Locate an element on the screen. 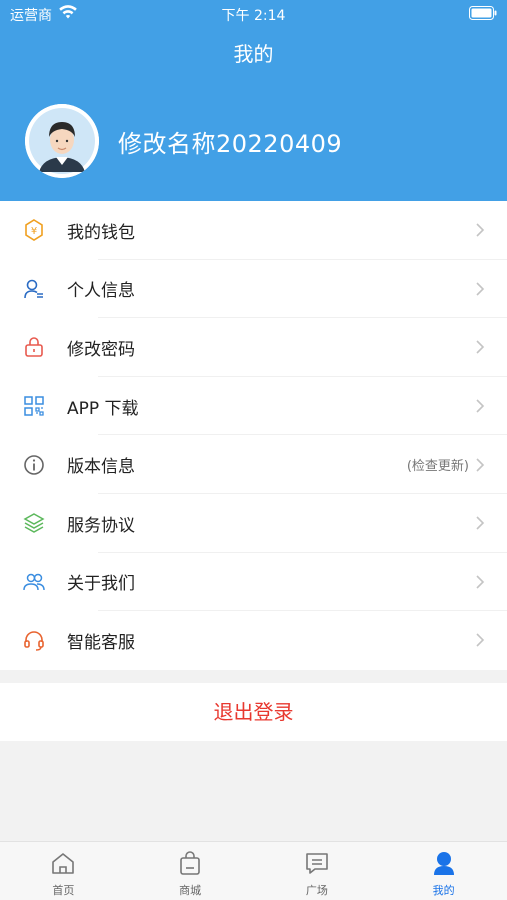  status-bar: 运营商 下午 2:14 is located at coordinates (253, 14).